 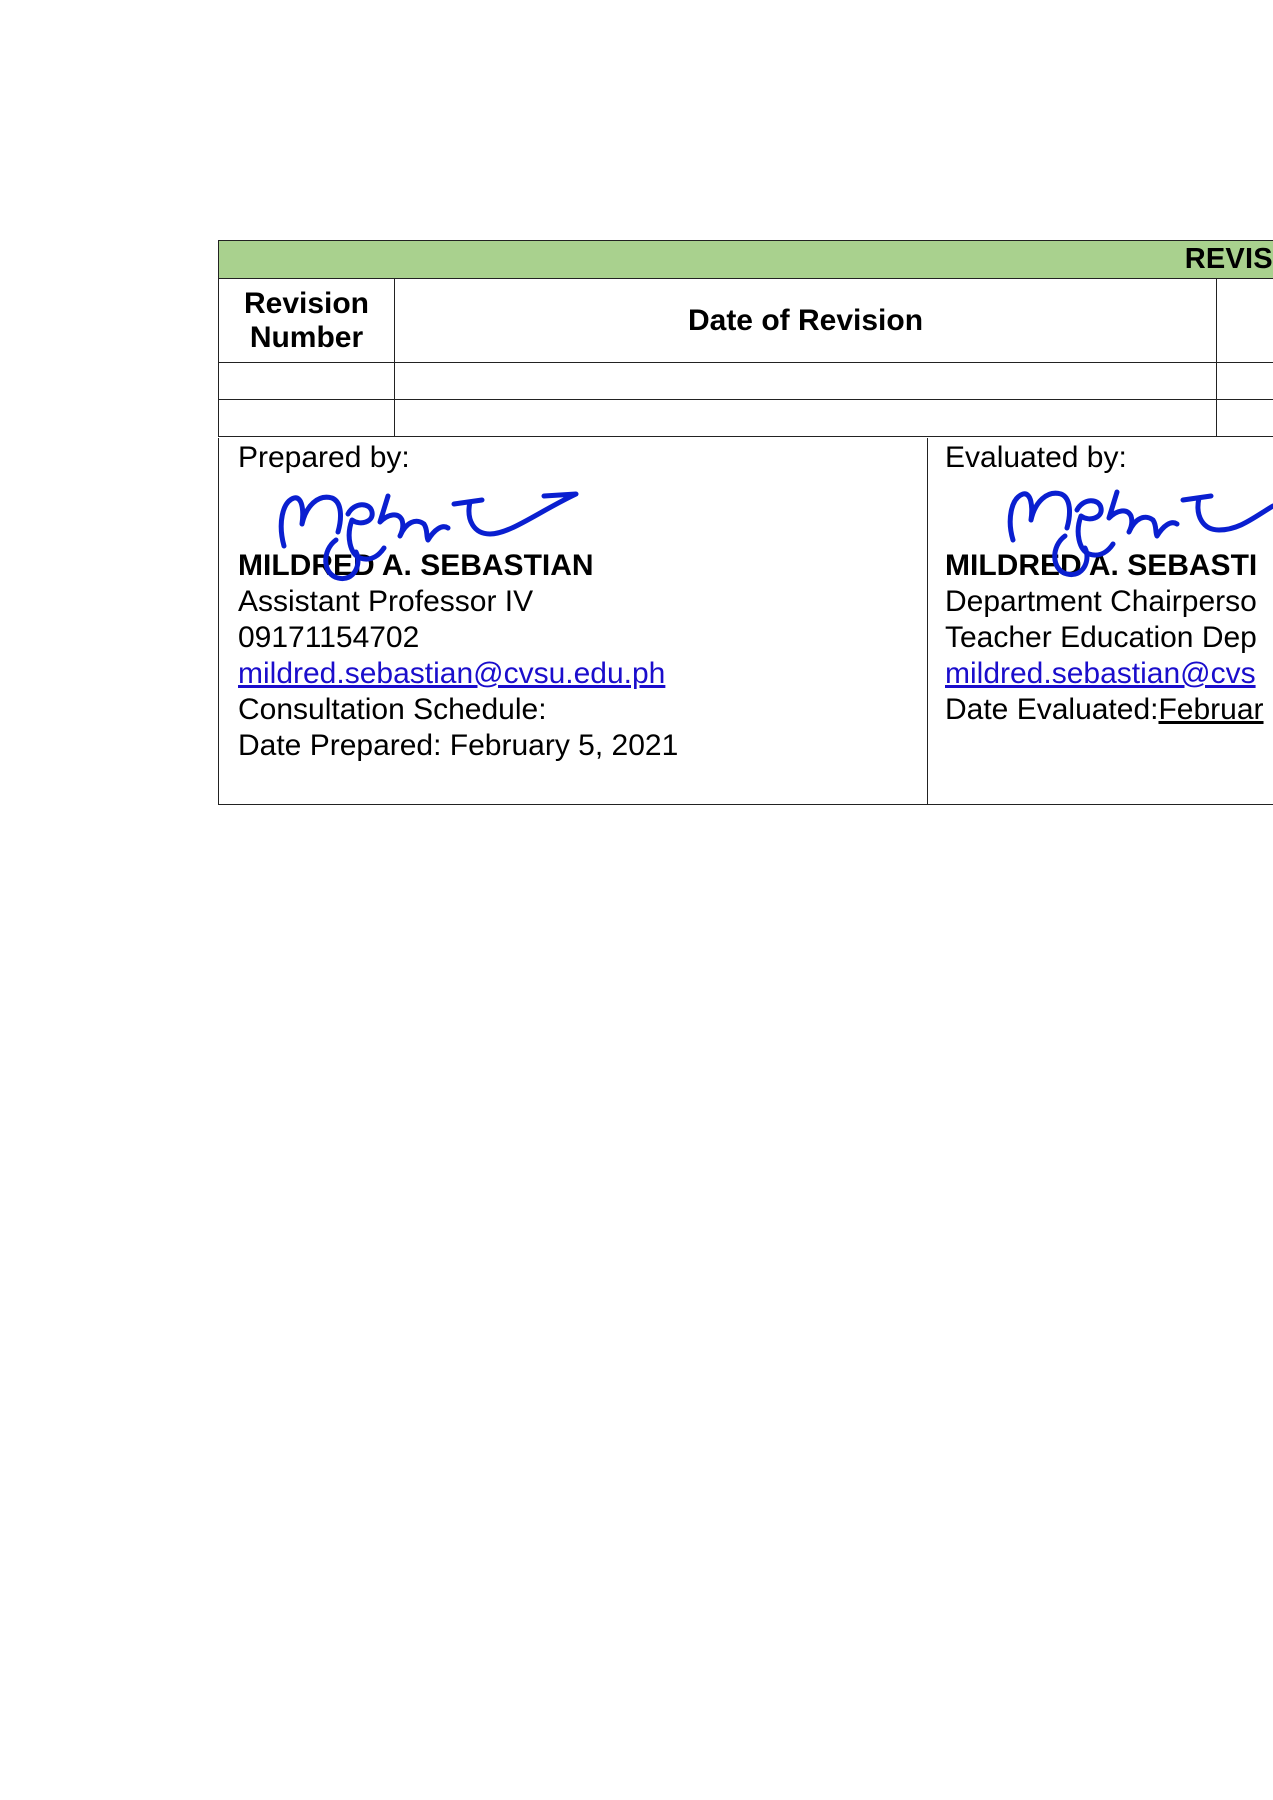 What do you see at coordinates (1036, 457) in the screenshot?
I see `evaluated-by-label: Evaluated by:` at bounding box center [1036, 457].